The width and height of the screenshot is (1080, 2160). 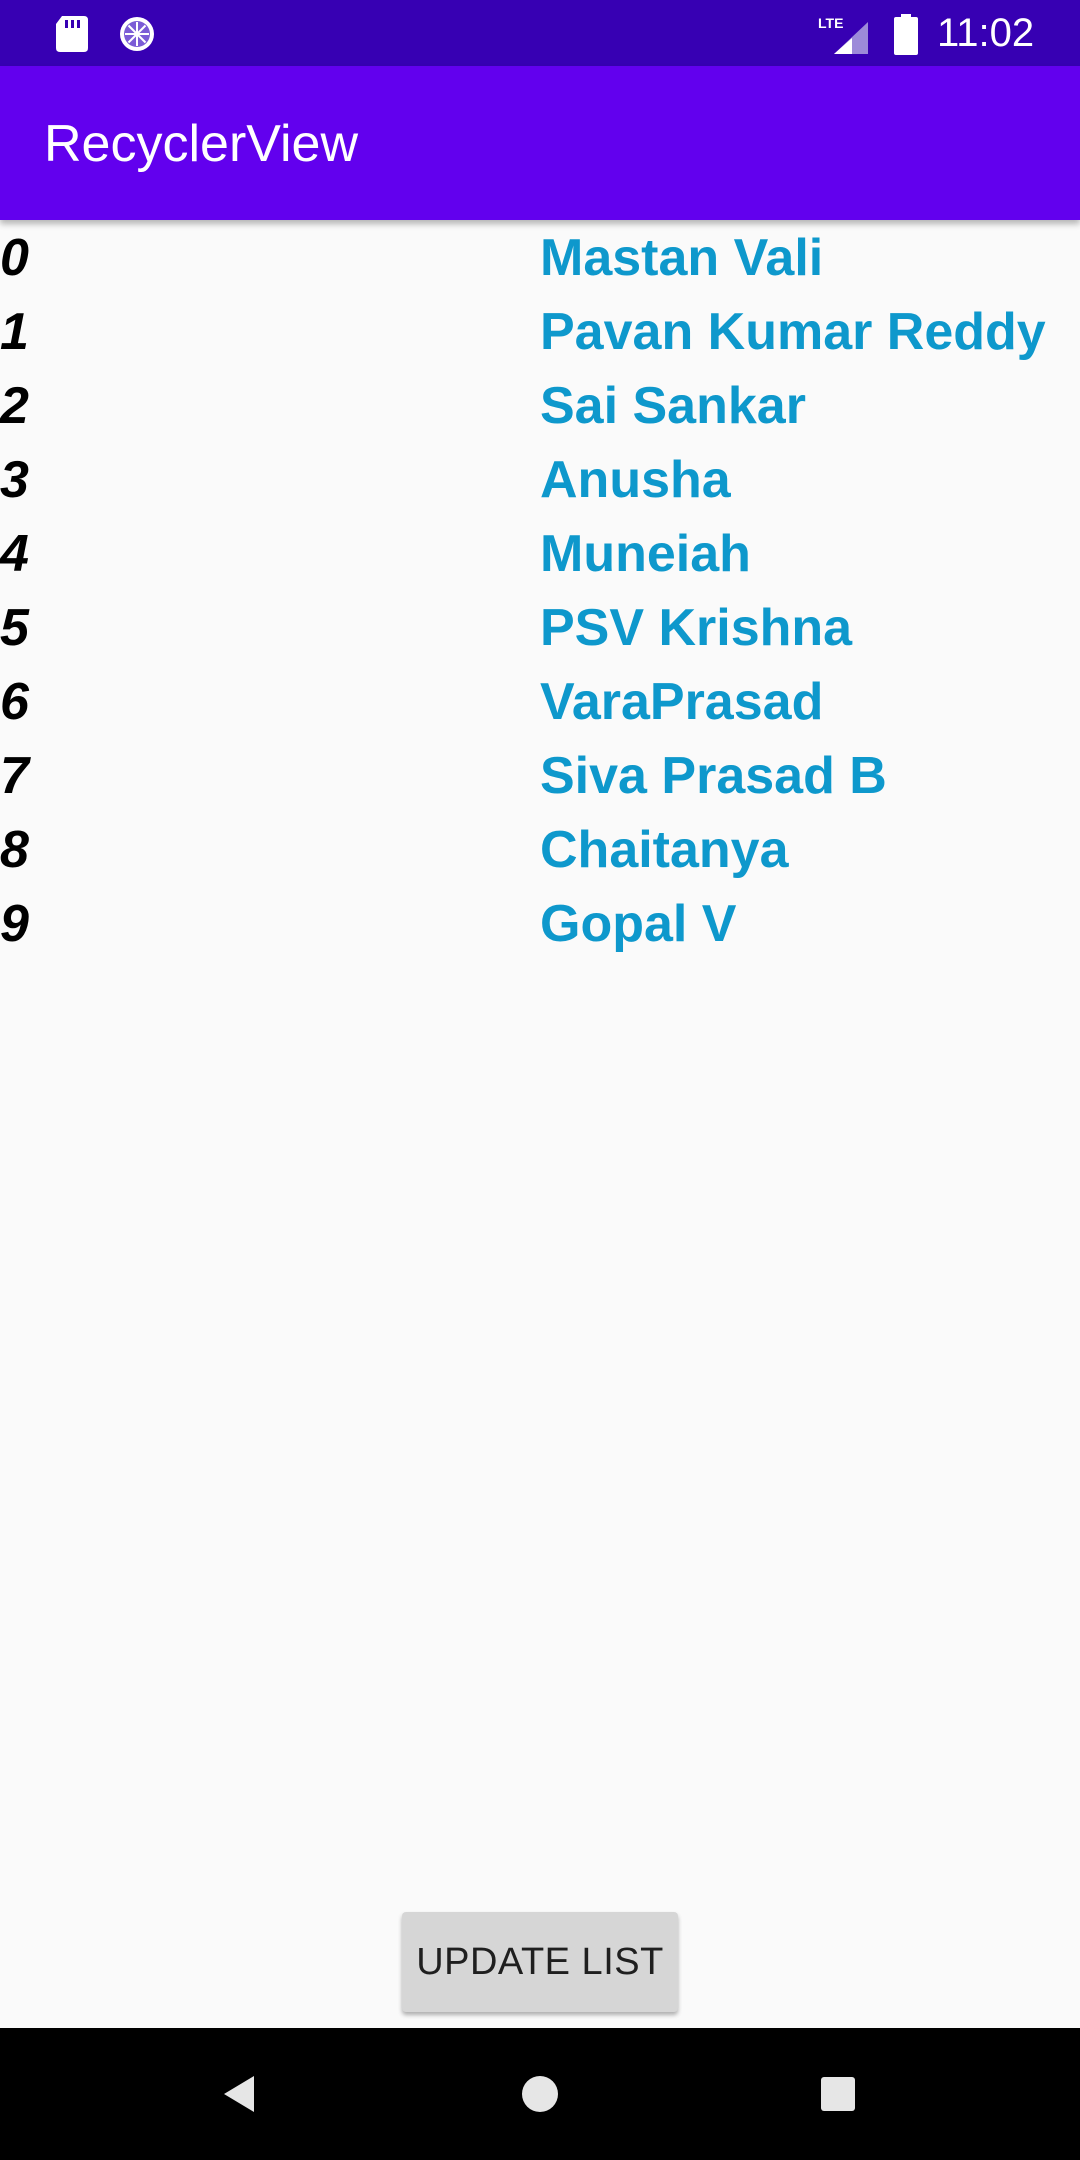 I want to click on app-bar: RecyclerView, so click(x=540, y=143).